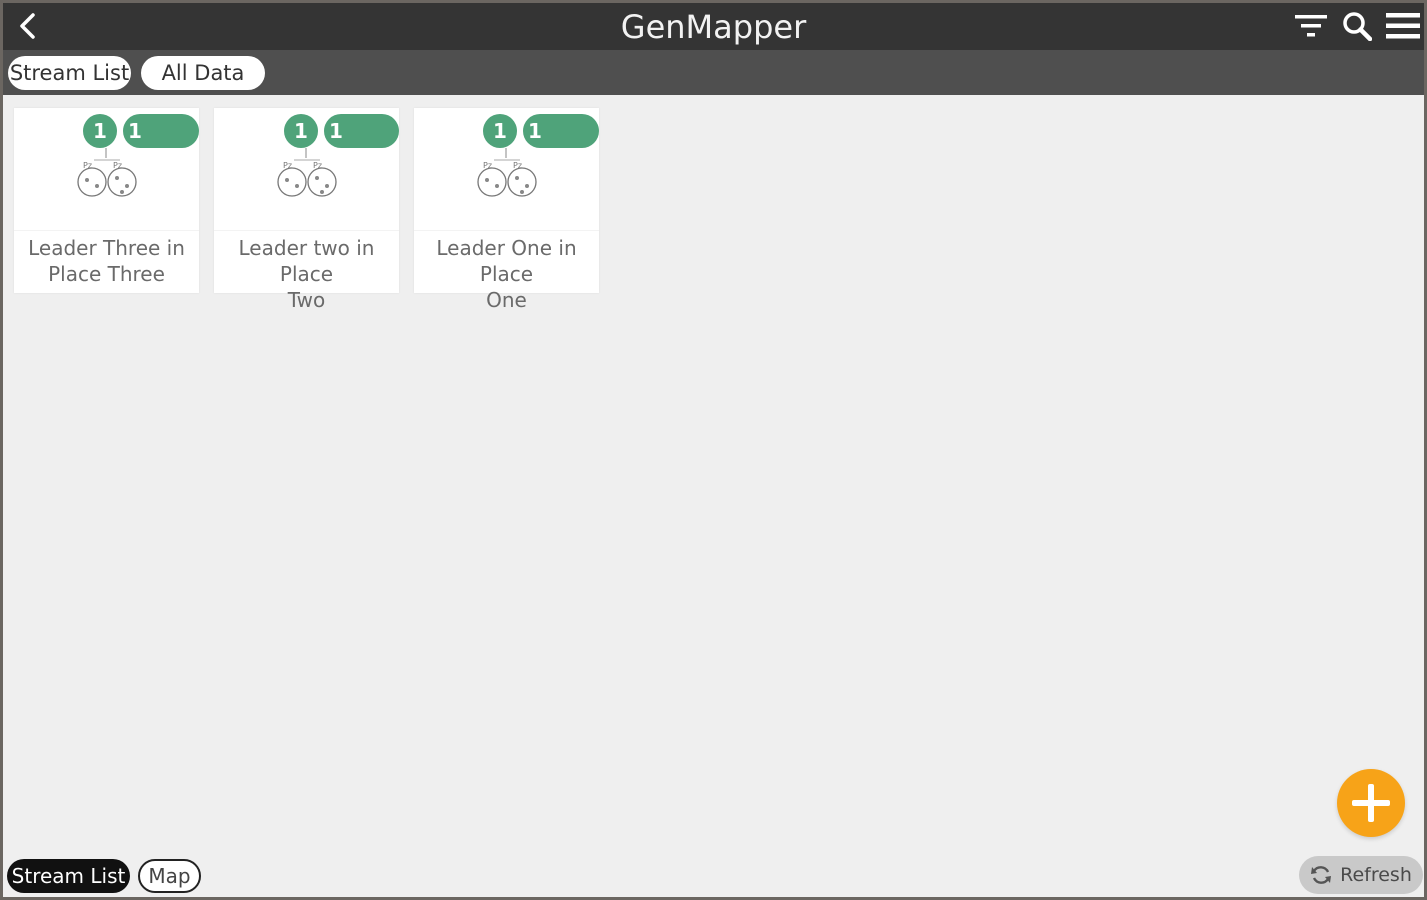 The width and height of the screenshot is (1427, 900). I want to click on menu-button, so click(1403, 26).